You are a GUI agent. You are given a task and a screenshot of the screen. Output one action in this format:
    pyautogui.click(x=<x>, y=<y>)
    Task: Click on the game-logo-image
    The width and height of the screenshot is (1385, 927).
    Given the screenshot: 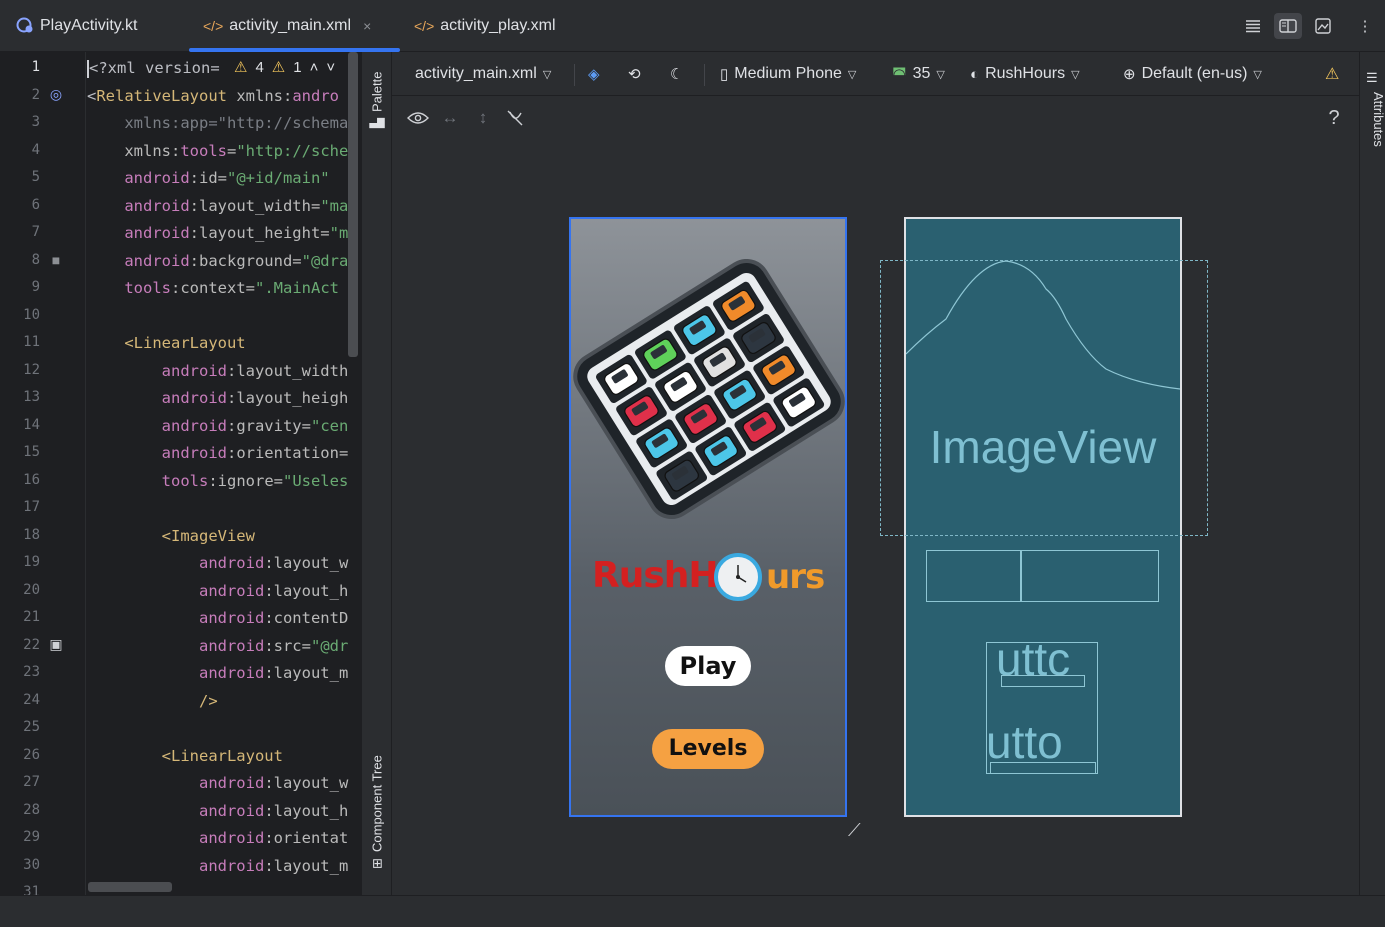 What is the action you would take?
    pyautogui.click(x=709, y=389)
    